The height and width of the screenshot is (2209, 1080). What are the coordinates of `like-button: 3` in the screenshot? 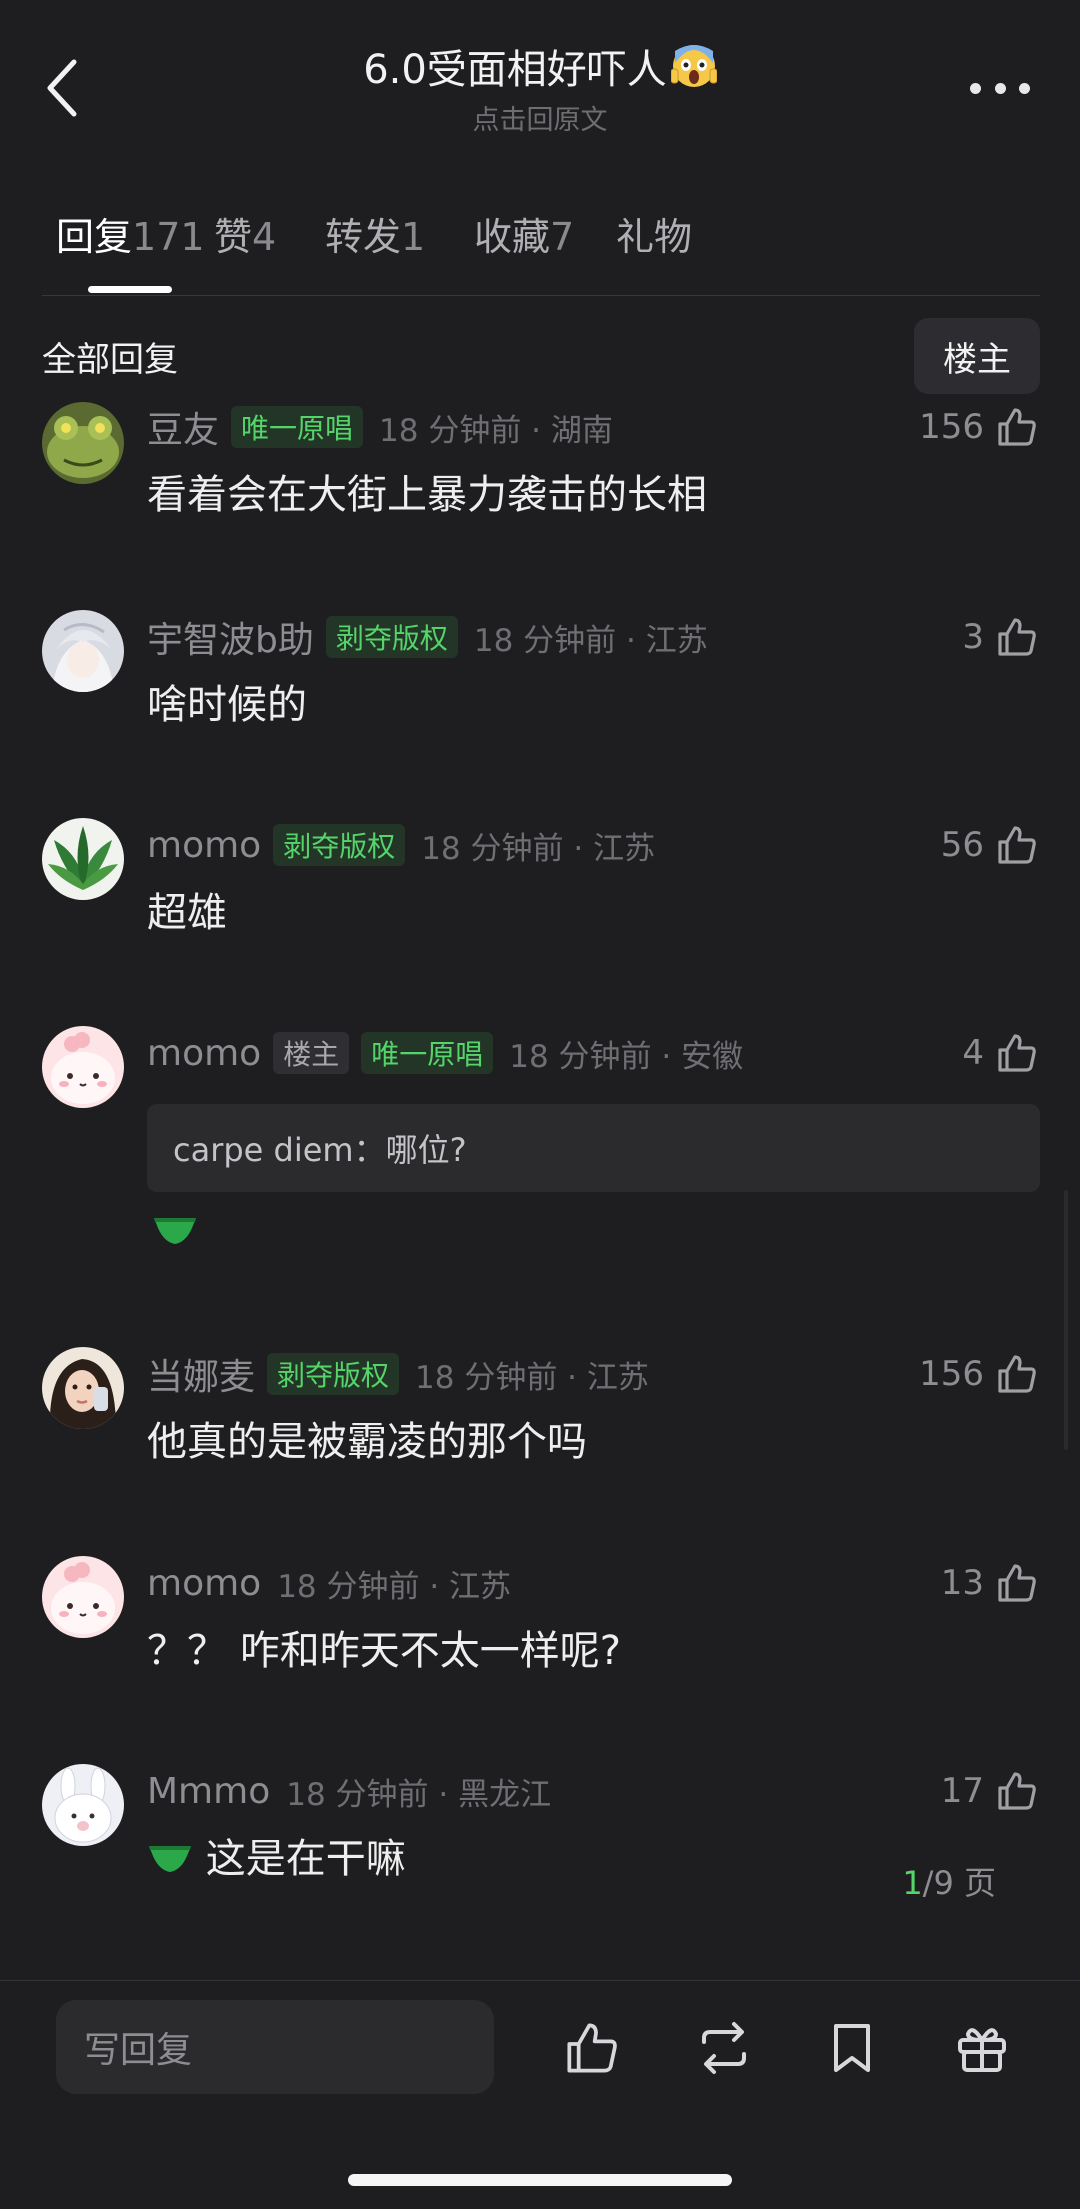 It's located at (1000, 637).